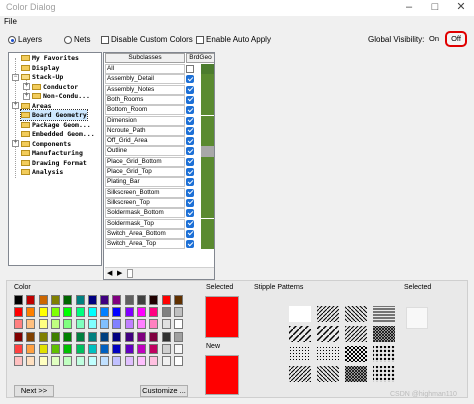 This screenshot has width=474, height=404. I want to click on next-button: Next >>, so click(34, 391).